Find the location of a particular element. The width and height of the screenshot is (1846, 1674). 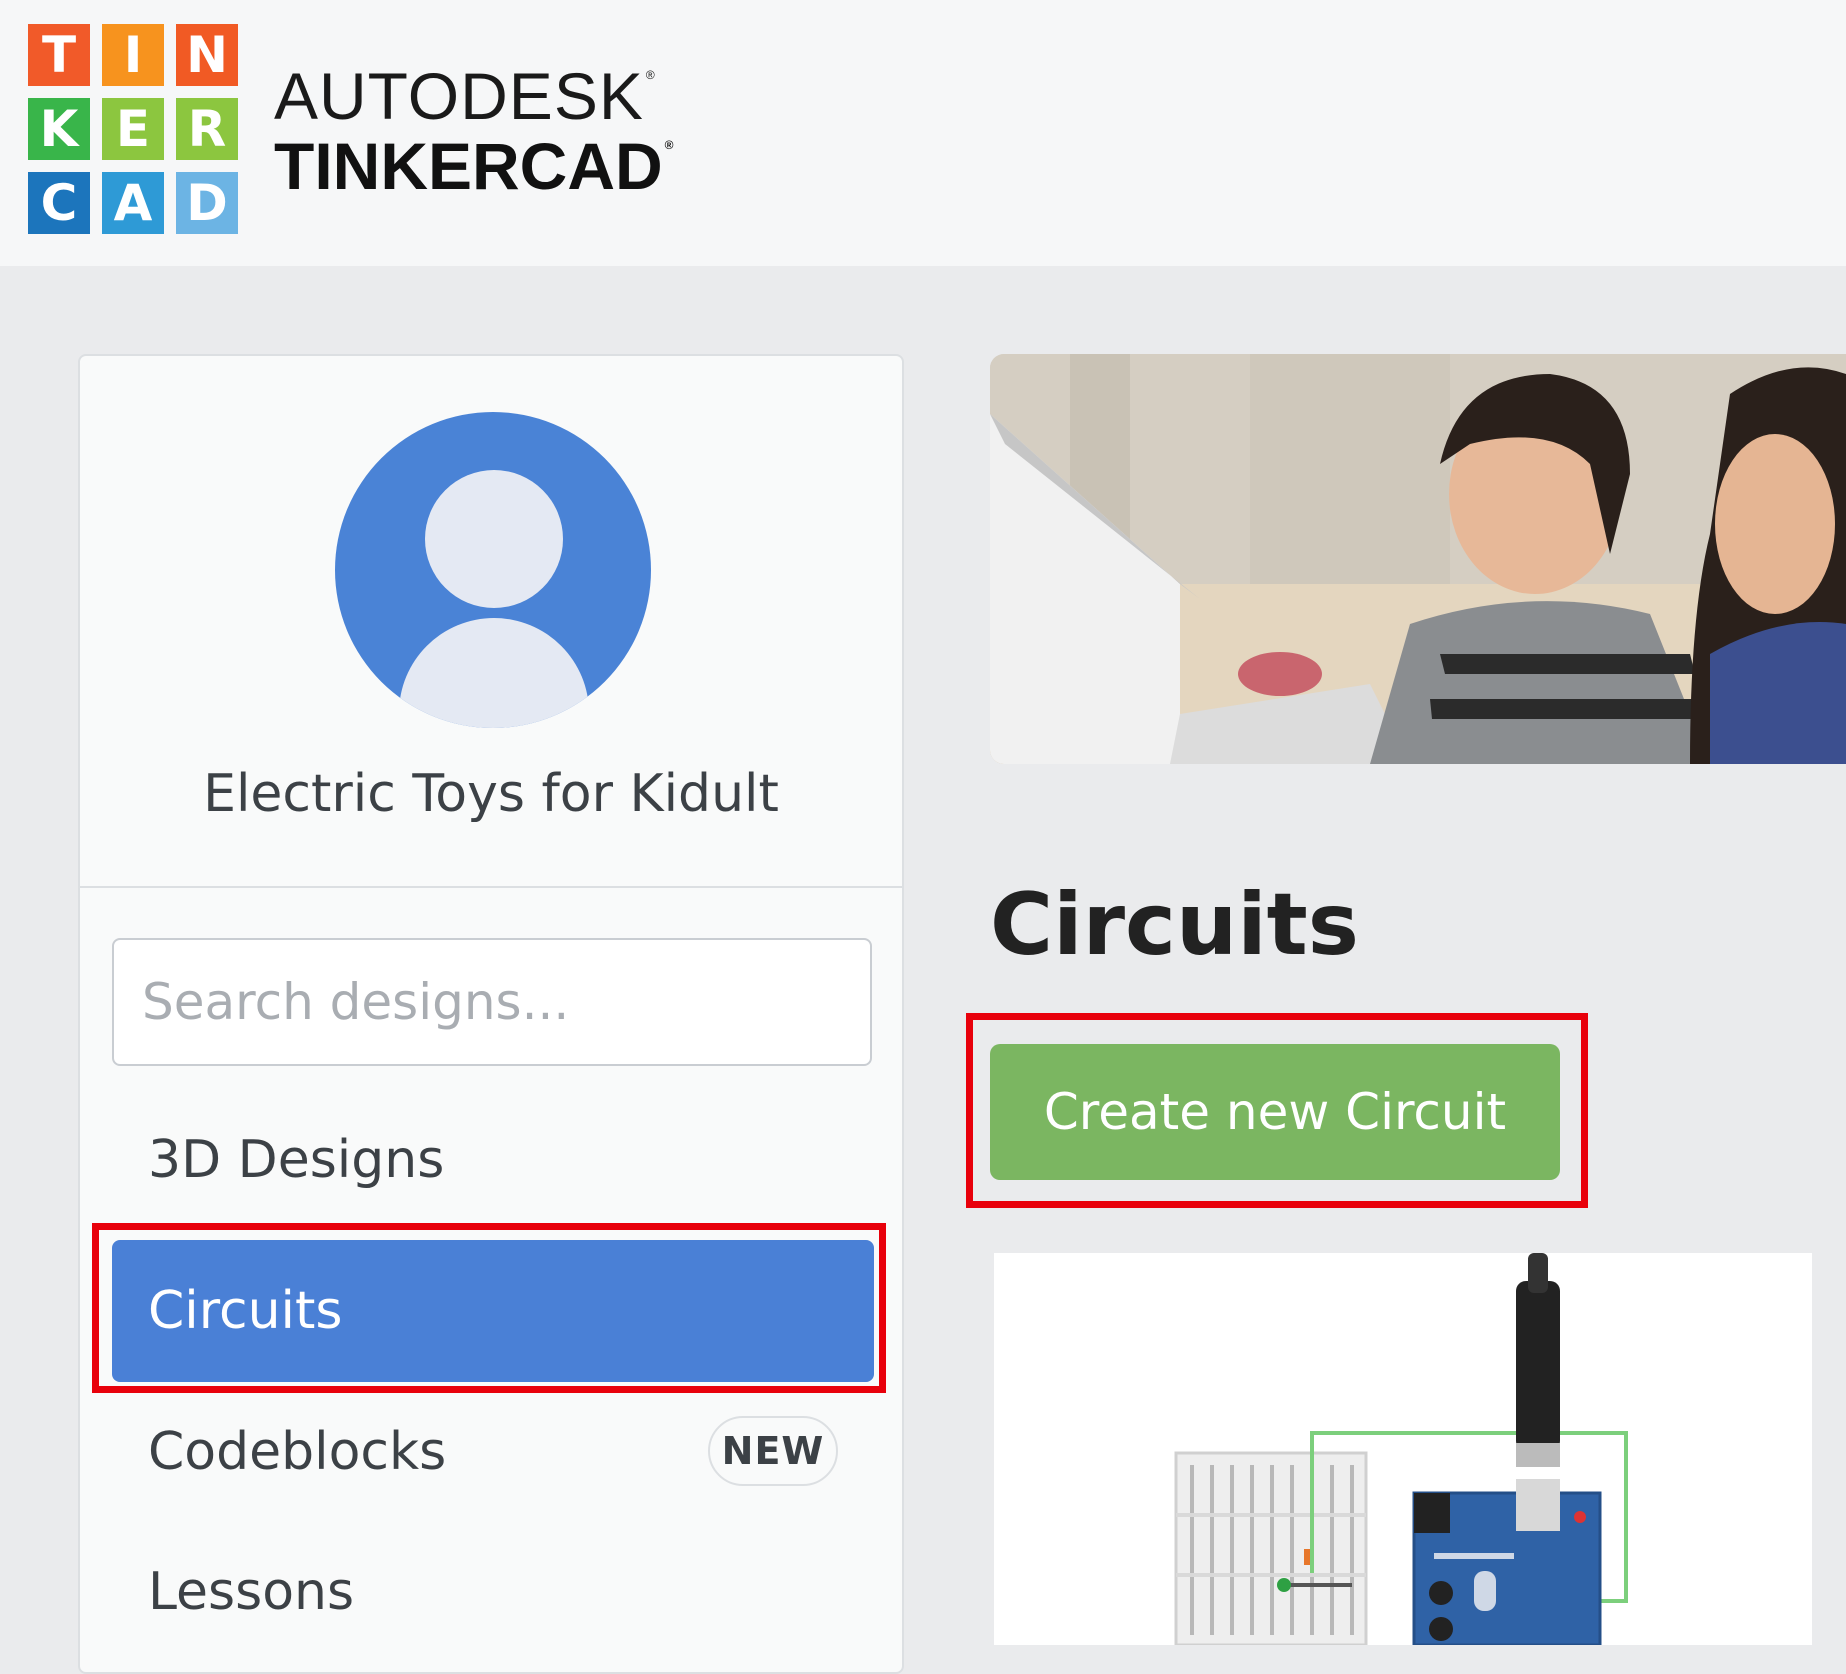

logo-tile: E is located at coordinates (133, 129).